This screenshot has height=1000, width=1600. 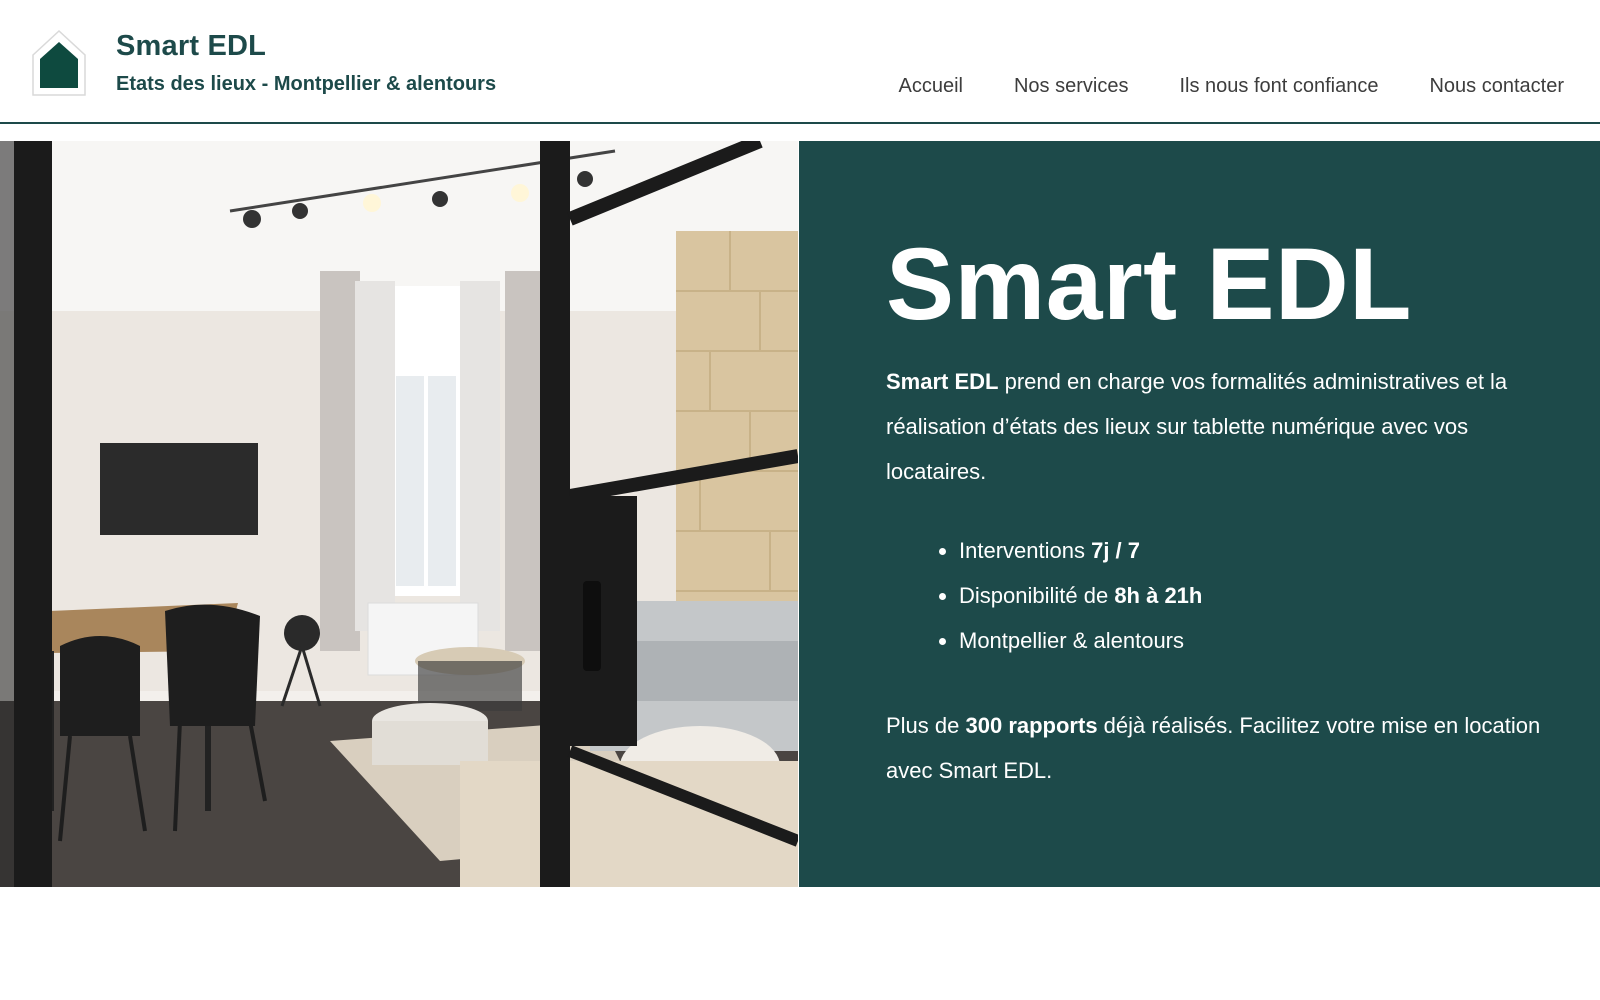 I want to click on outro-prefix: Plus de, so click(x=926, y=725).